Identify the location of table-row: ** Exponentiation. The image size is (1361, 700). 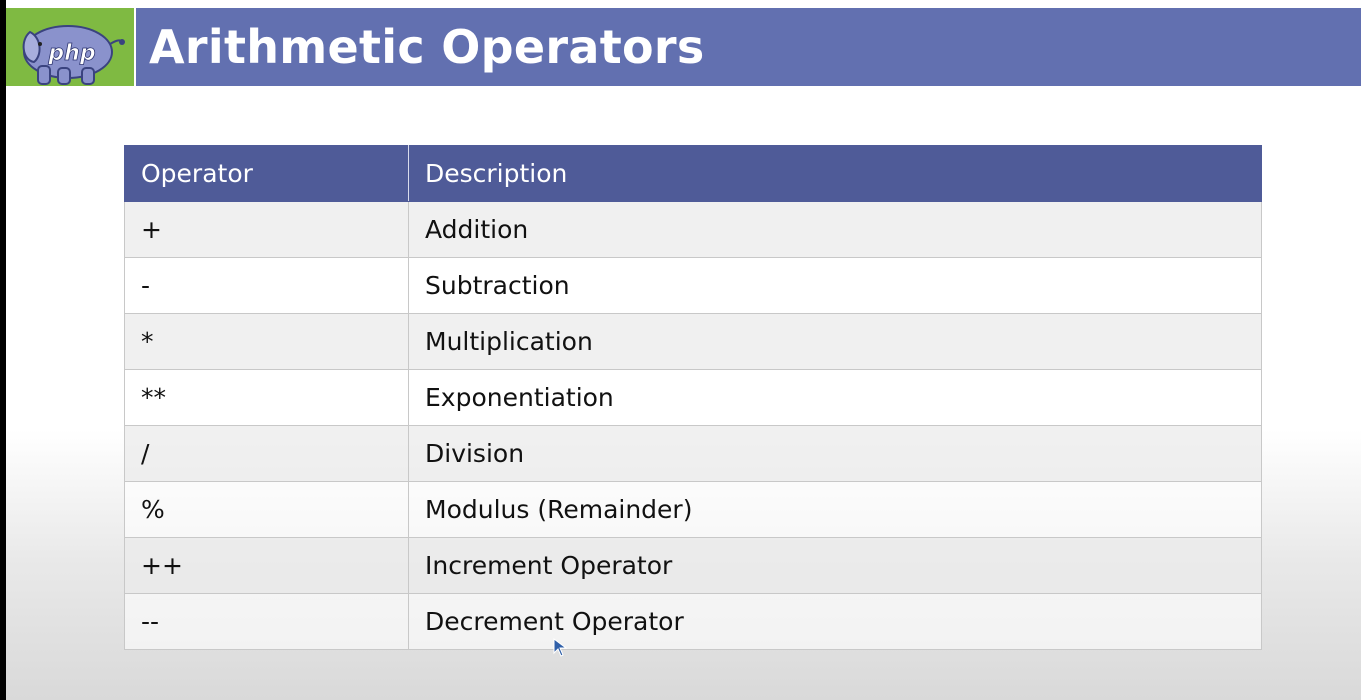
(693, 397).